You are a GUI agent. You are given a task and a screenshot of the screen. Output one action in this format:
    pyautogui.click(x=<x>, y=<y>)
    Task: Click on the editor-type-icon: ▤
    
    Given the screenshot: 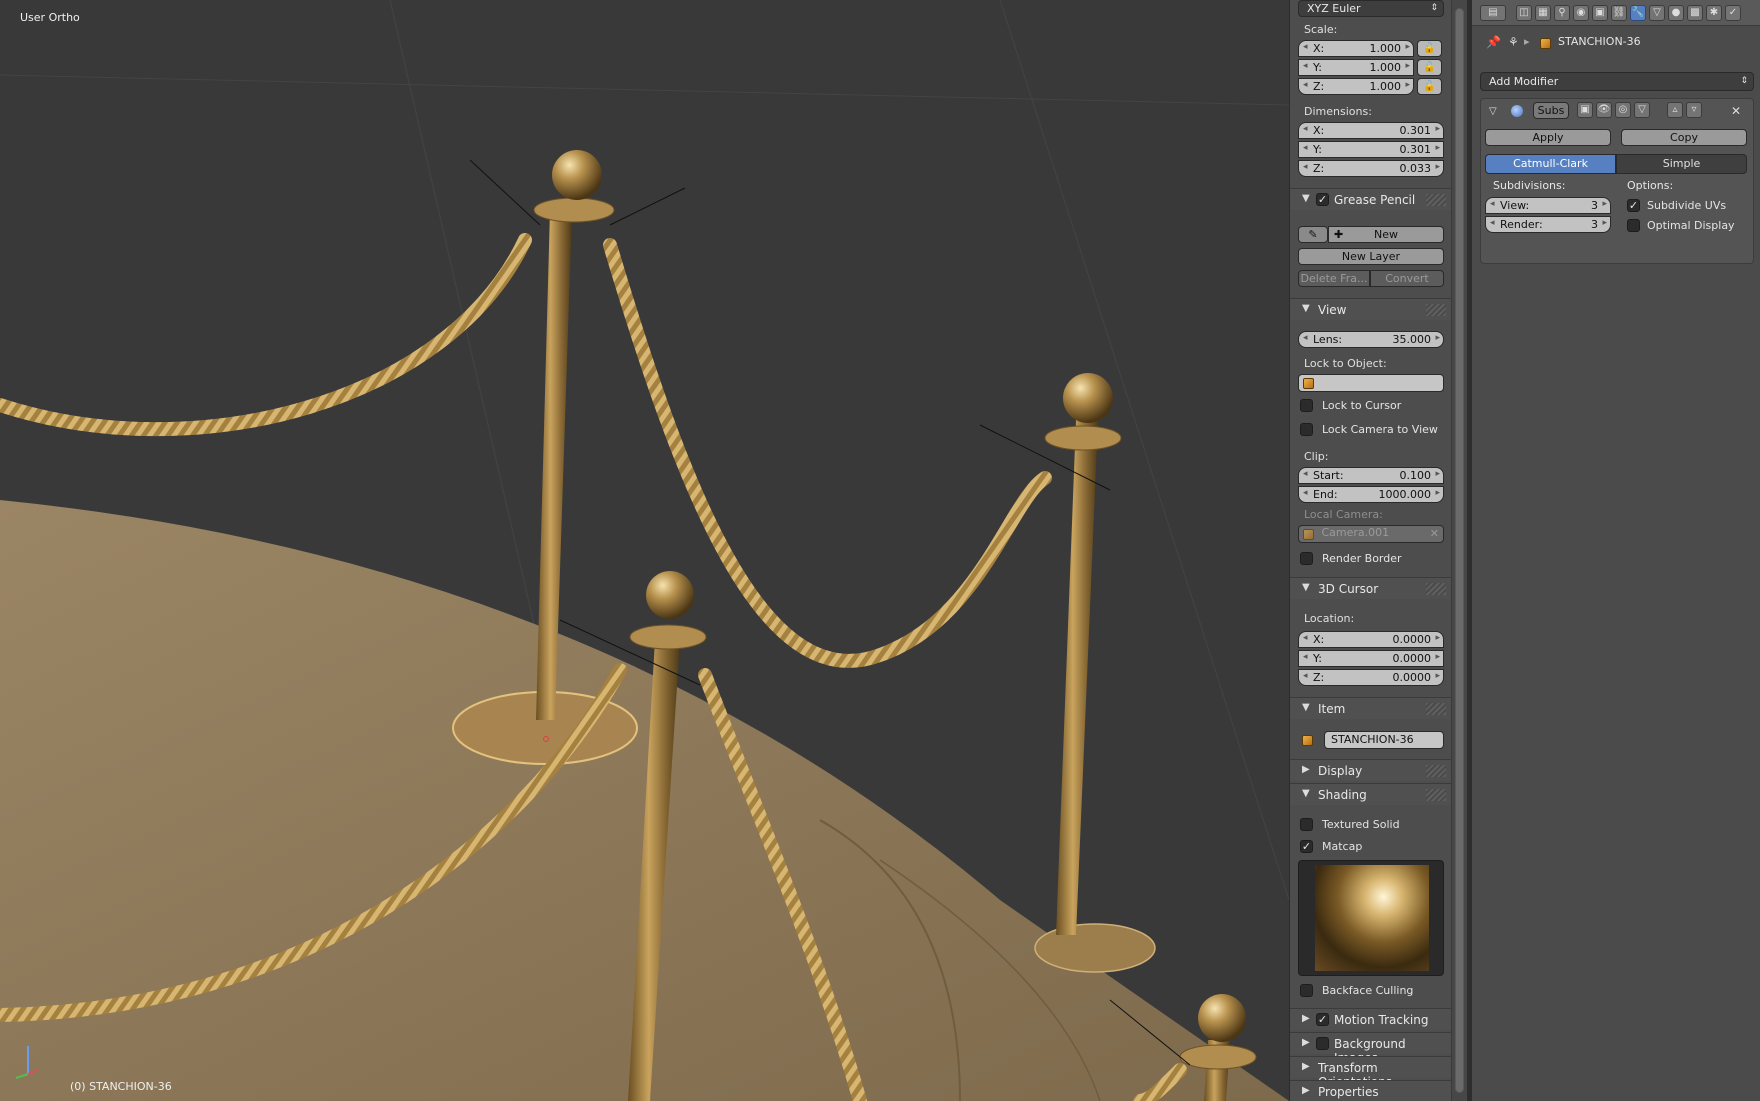 What is the action you would take?
    pyautogui.click(x=1493, y=13)
    